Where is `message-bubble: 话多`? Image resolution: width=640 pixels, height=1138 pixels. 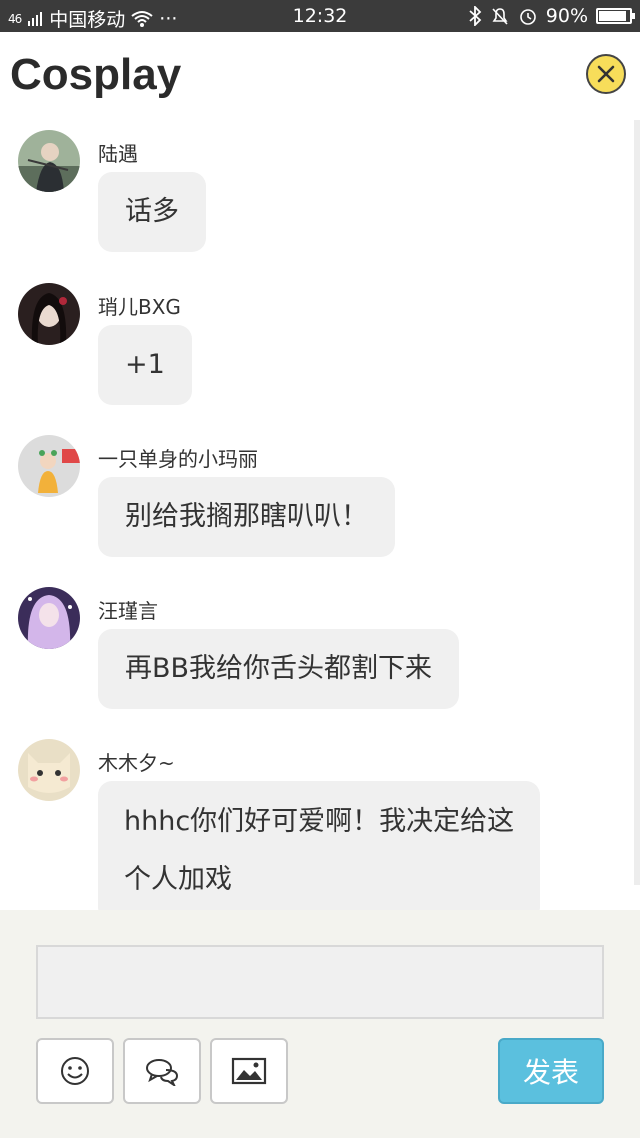
message-bubble: 话多 is located at coordinates (152, 212).